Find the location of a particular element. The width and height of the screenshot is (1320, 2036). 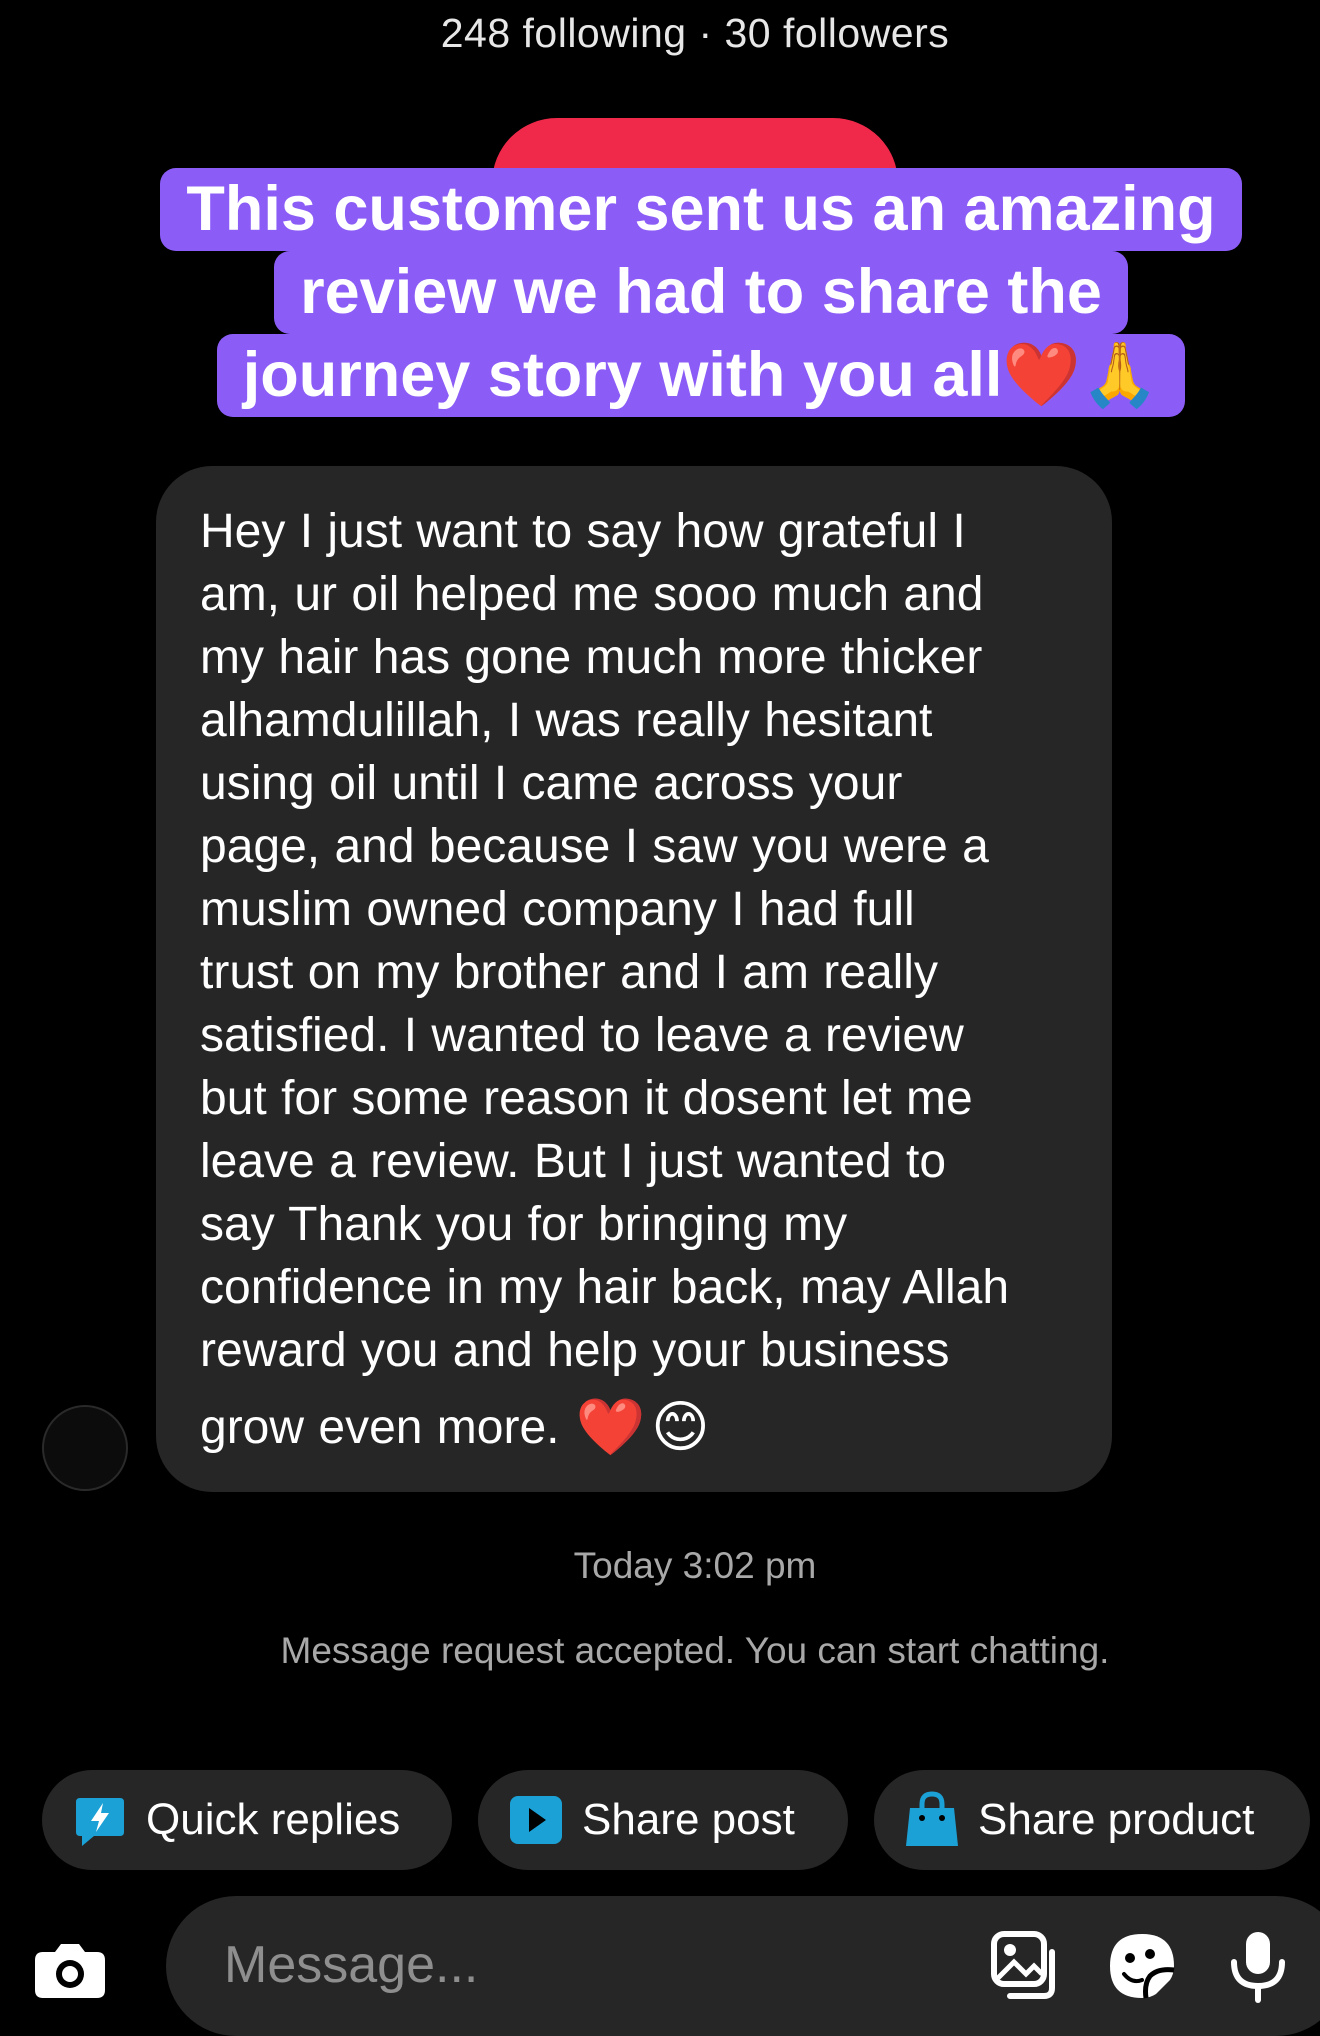

camera-icon is located at coordinates (70, 1972).